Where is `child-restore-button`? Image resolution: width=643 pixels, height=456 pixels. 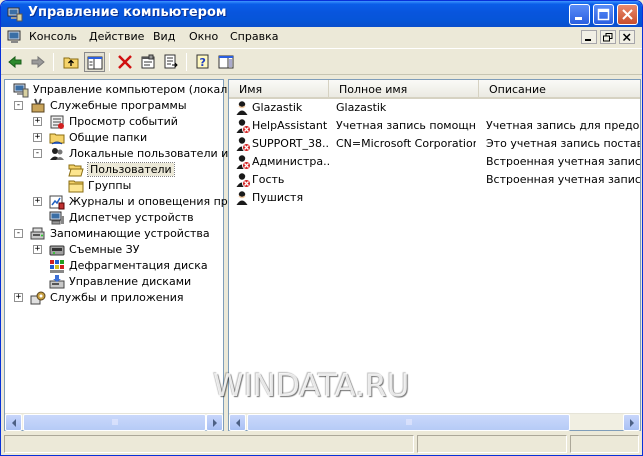 child-restore-button is located at coordinates (608, 37).